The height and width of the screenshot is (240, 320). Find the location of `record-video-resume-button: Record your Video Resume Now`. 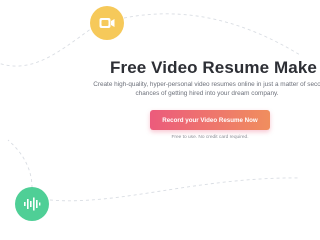

record-video-resume-button: Record your Video Resume Now is located at coordinates (210, 120).